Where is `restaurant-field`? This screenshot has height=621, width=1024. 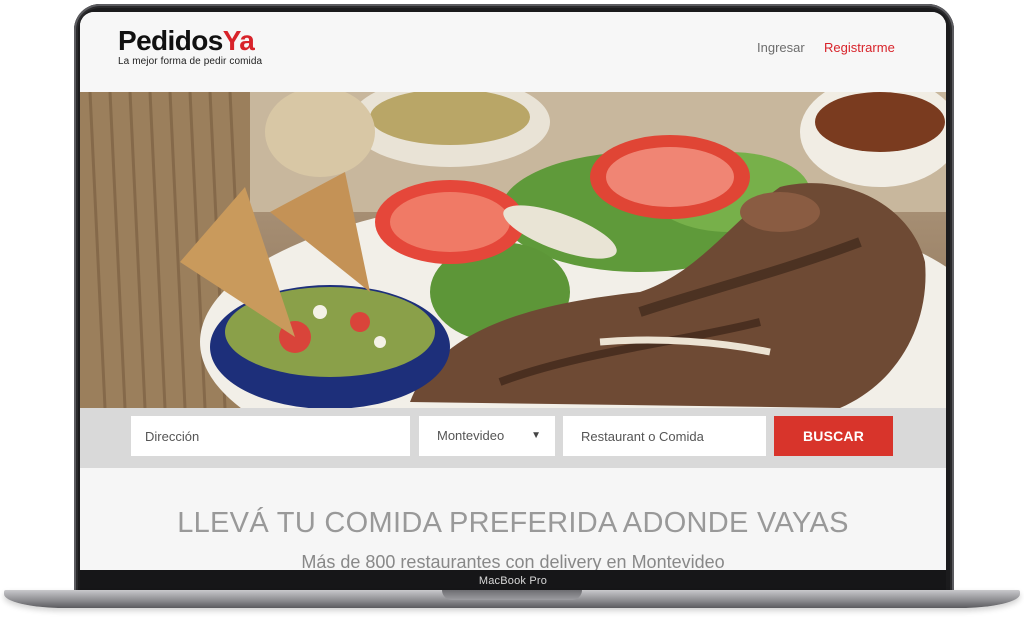
restaurant-field is located at coordinates (664, 436).